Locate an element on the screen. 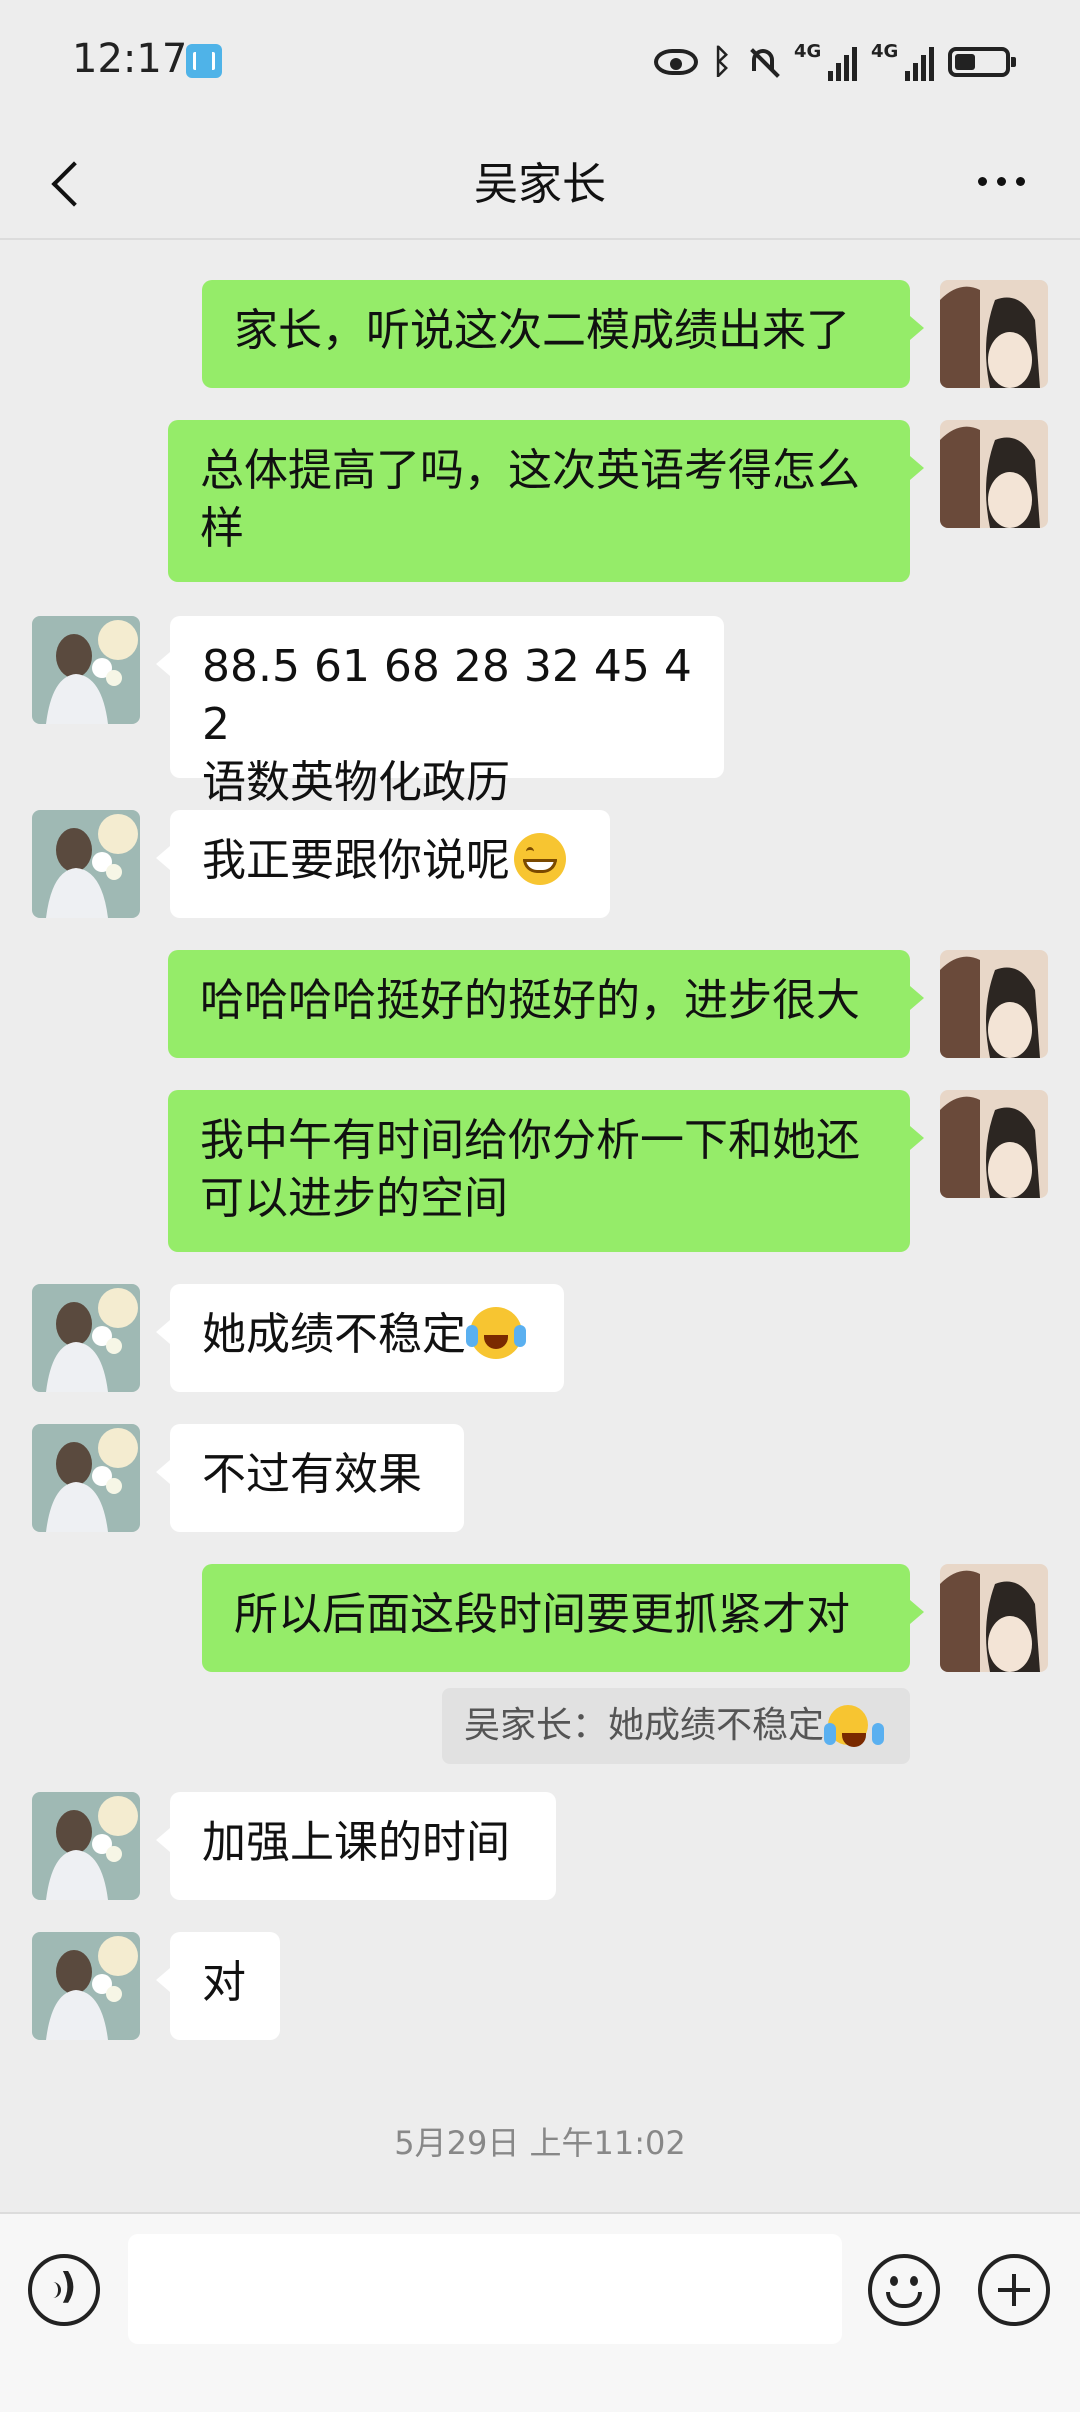 This screenshot has height=2412, width=1080. message-text: 她成绩不稳定 is located at coordinates (334, 1334).